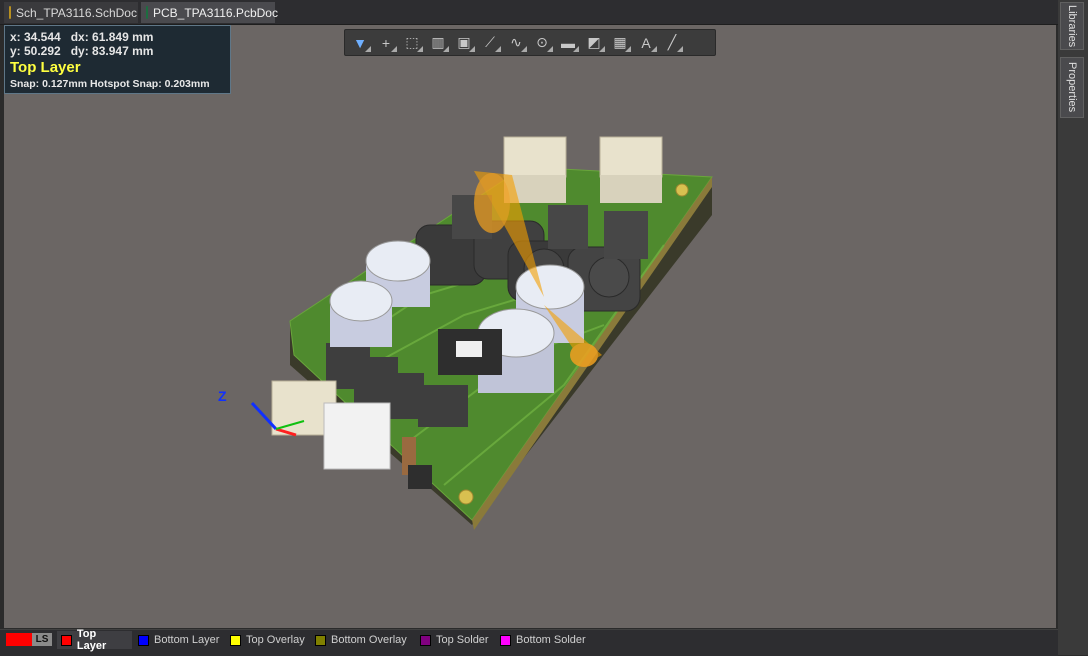  I want to click on small-ic, so click(420, 477).